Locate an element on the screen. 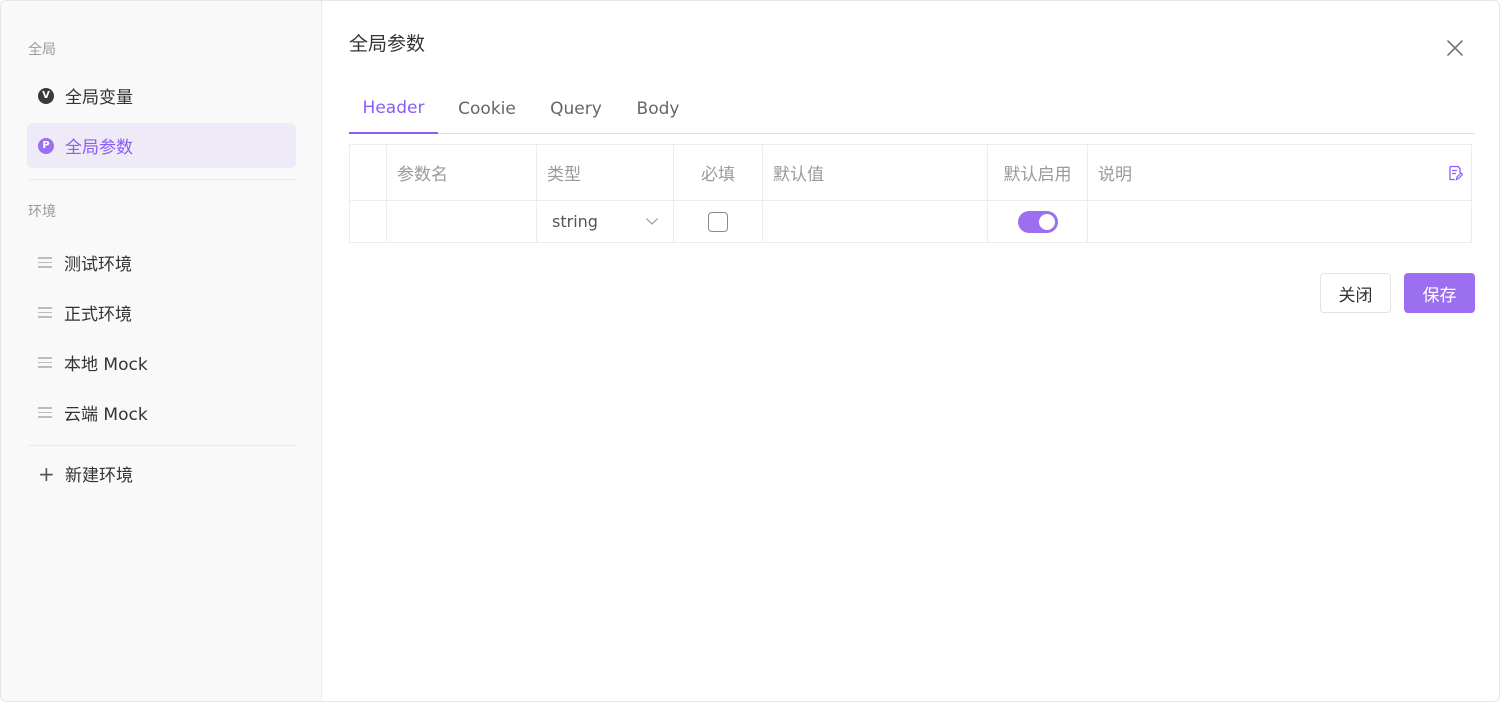 The image size is (1500, 702). description-input is located at coordinates (1279, 221).